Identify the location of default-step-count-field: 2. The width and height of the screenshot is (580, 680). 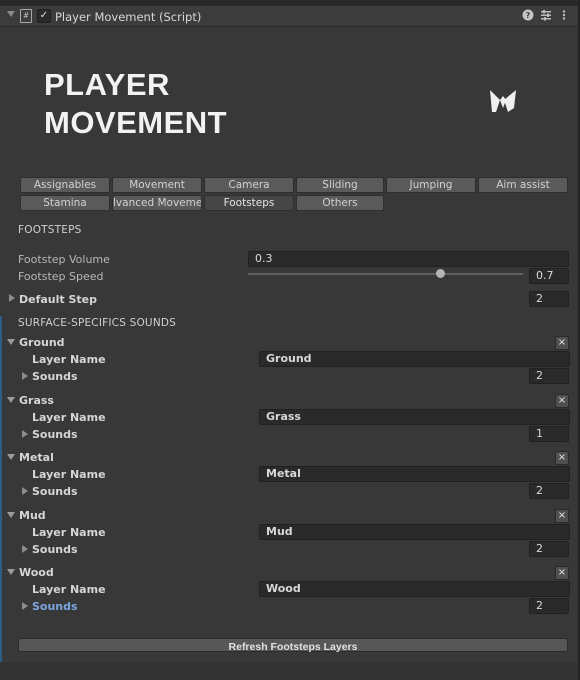
(549, 299).